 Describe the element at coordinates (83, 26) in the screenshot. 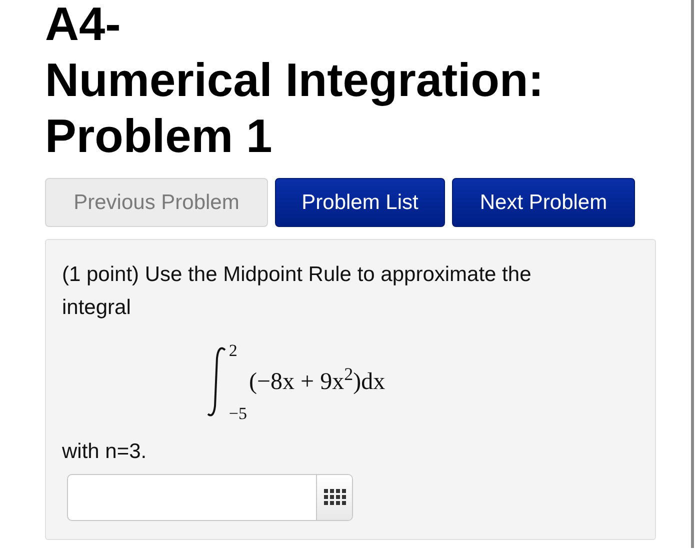

I see `page-title: A4-` at that location.